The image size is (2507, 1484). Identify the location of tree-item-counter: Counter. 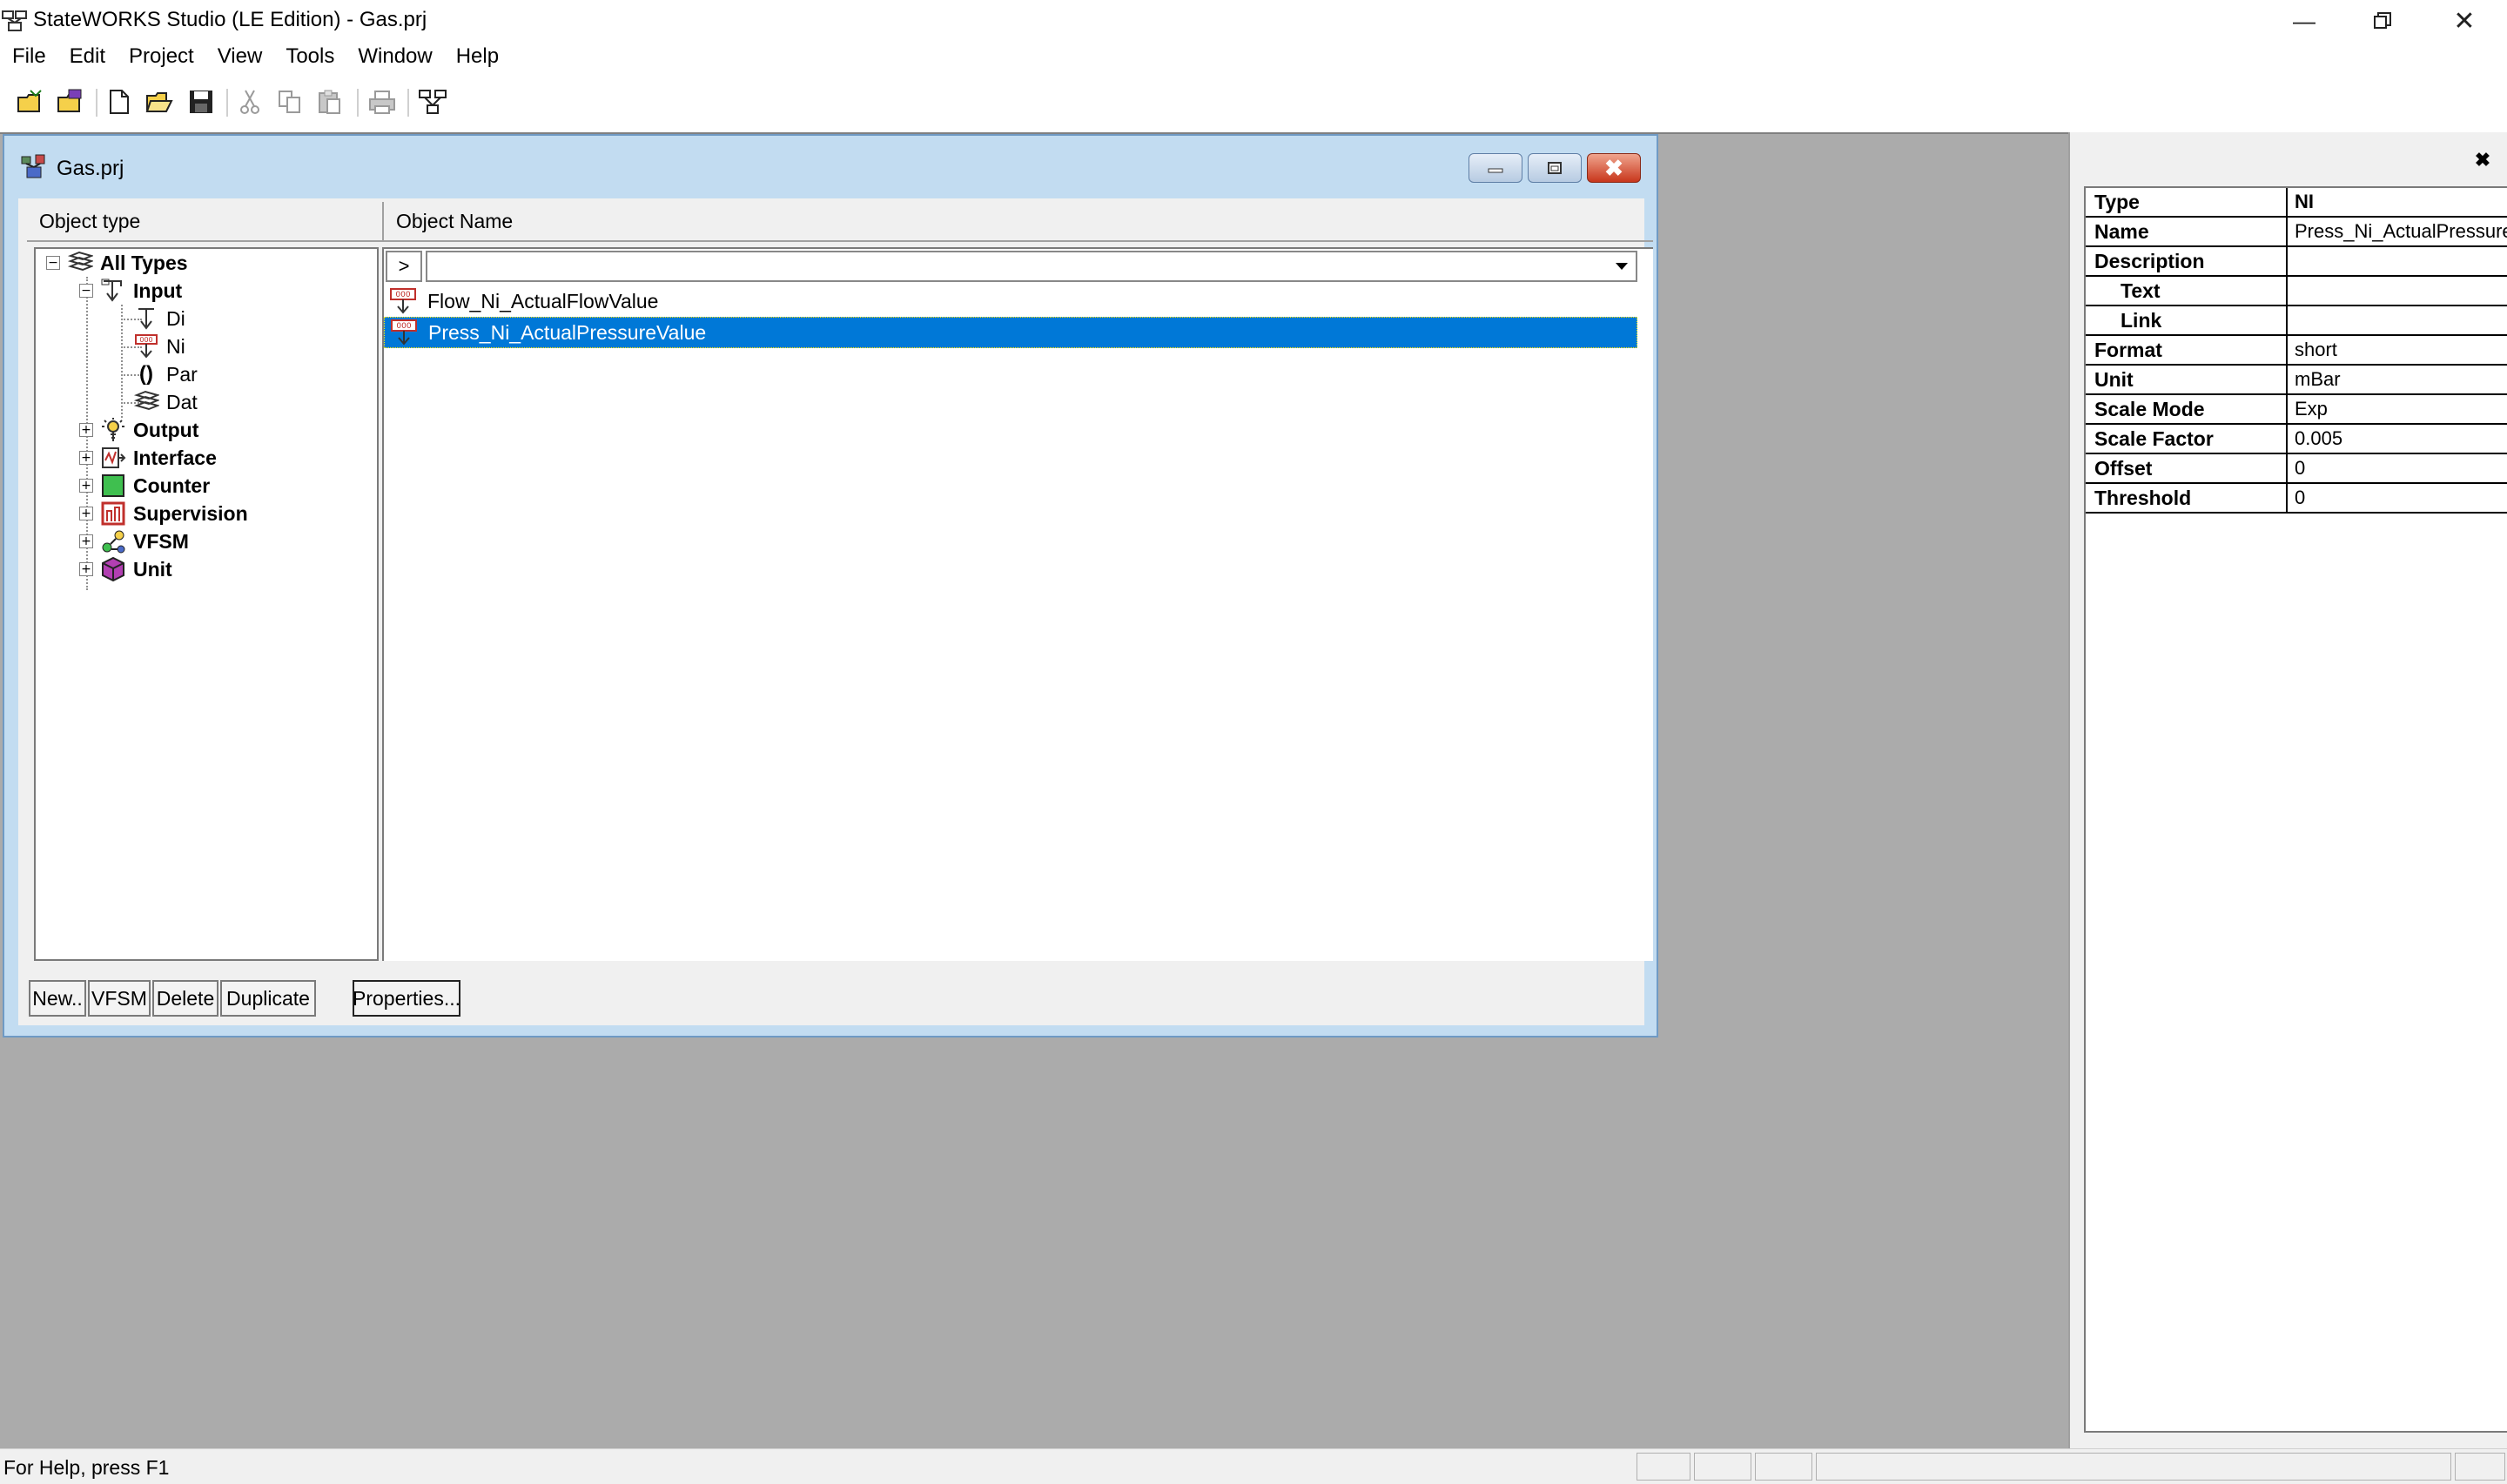
(155, 486).